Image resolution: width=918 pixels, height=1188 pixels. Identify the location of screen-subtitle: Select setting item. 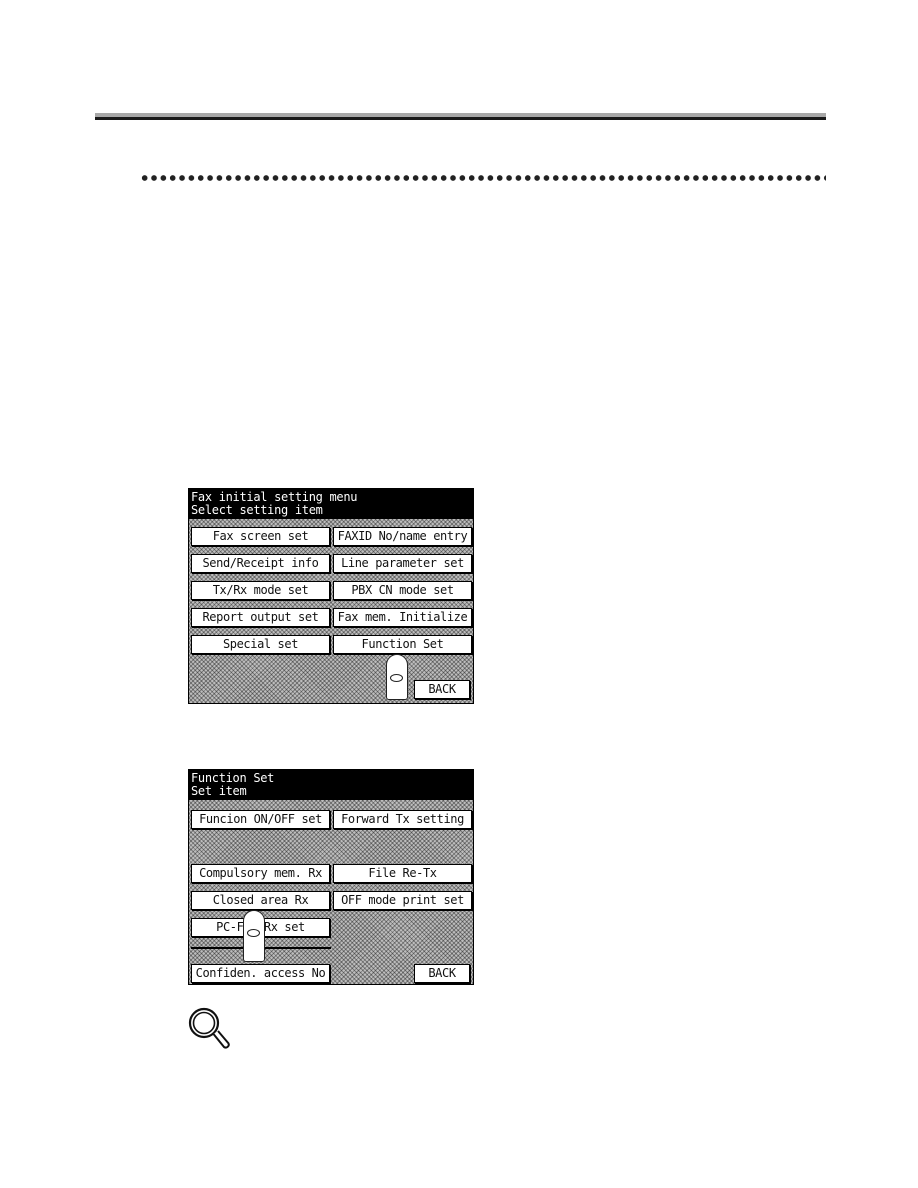
(257, 510).